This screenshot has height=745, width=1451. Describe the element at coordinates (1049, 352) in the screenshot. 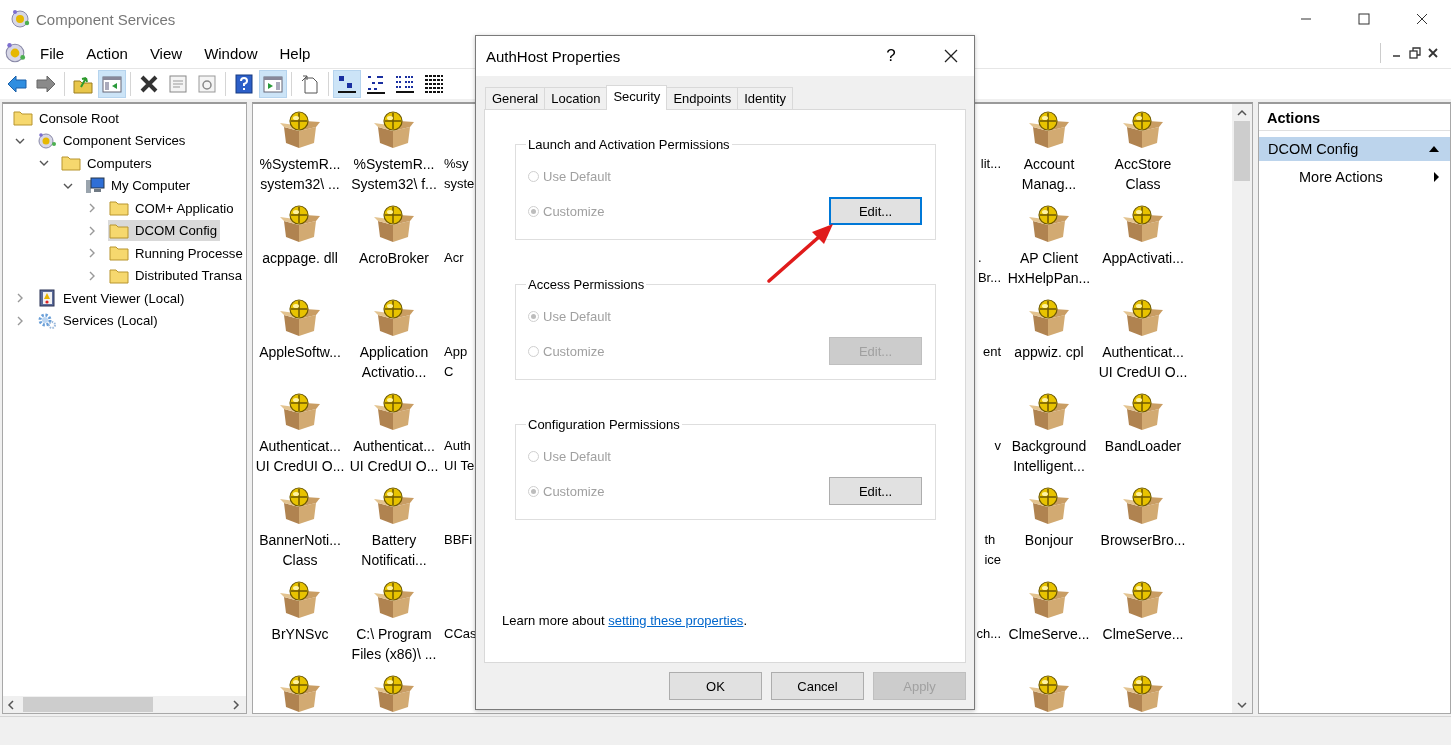

I see `component-label: appwiz. cpl` at that location.